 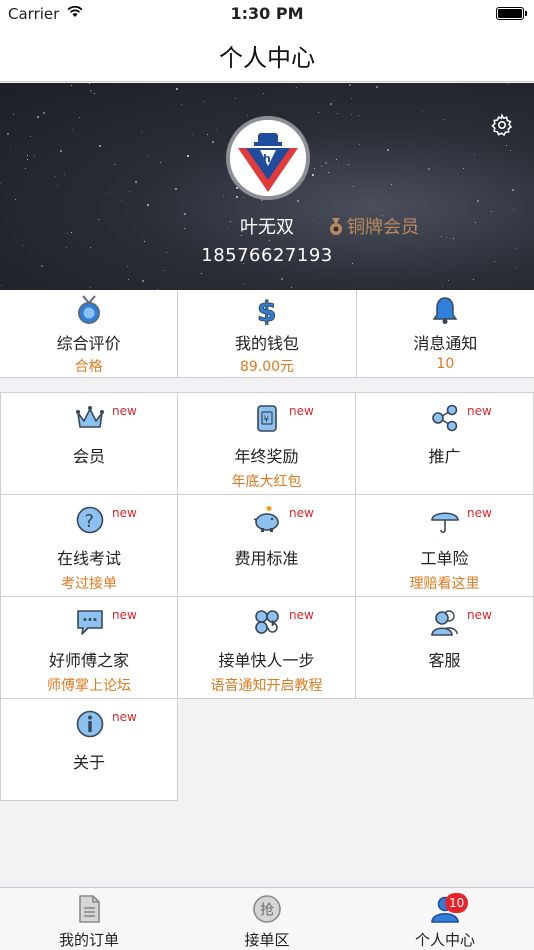 What do you see at coordinates (88, 456) in the screenshot?
I see `menu-label: 会员` at bounding box center [88, 456].